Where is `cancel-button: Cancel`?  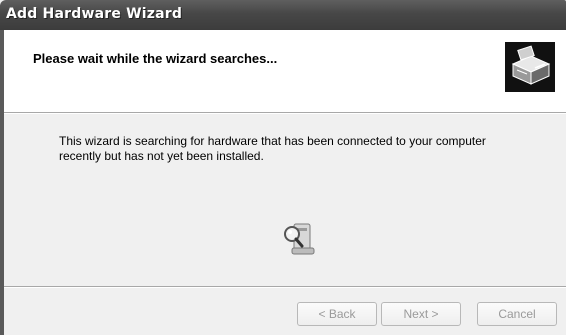
cancel-button: Cancel is located at coordinates (517, 314).